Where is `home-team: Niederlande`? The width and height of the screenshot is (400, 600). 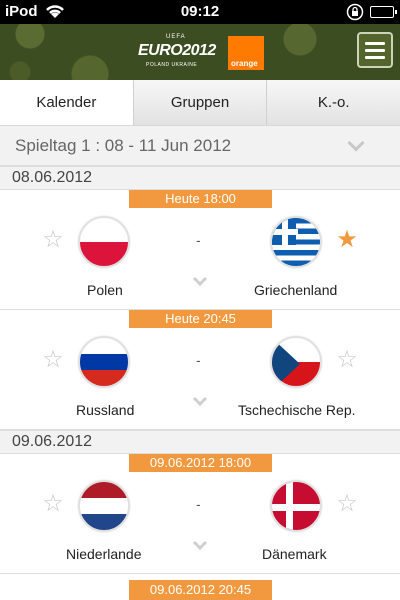 home-team: Niederlande is located at coordinates (104, 554).